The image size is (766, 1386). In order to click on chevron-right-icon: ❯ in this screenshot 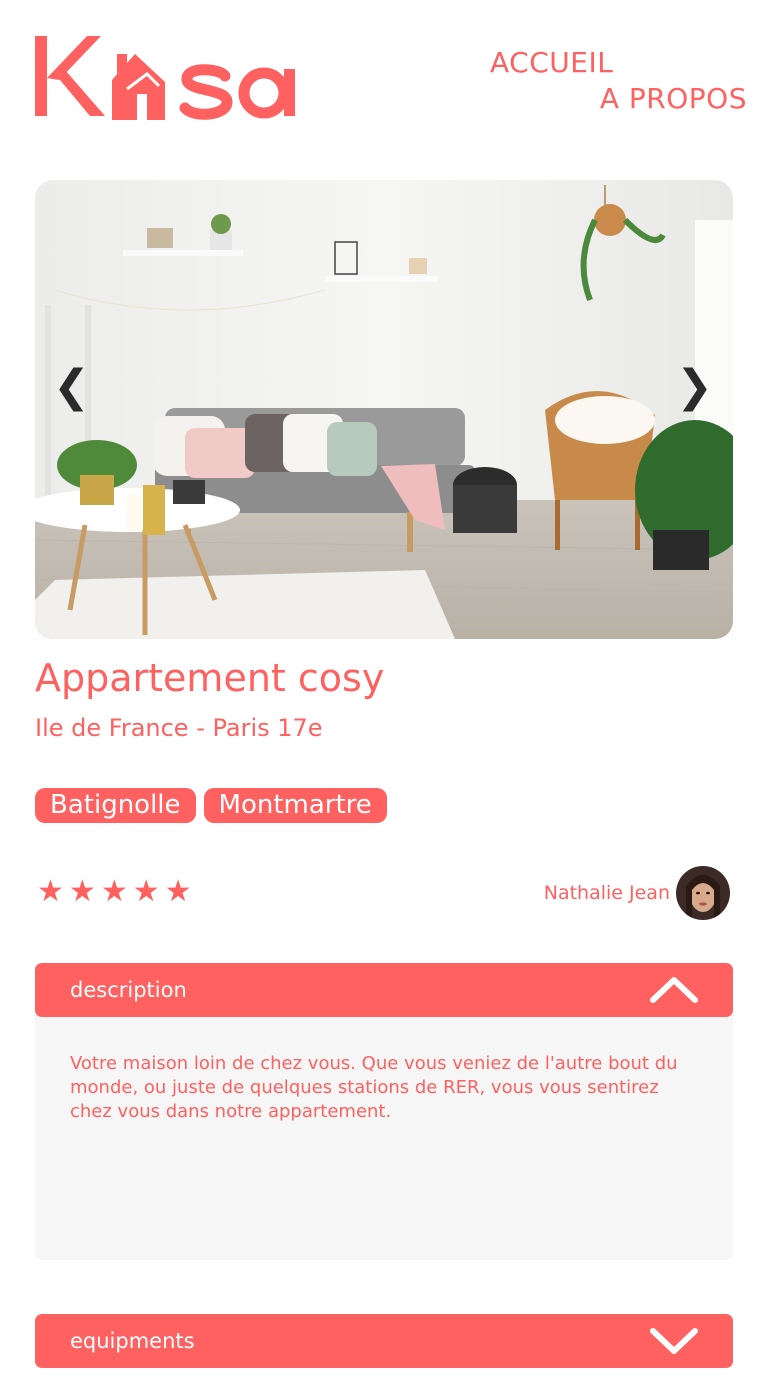, I will do `click(694, 387)`.